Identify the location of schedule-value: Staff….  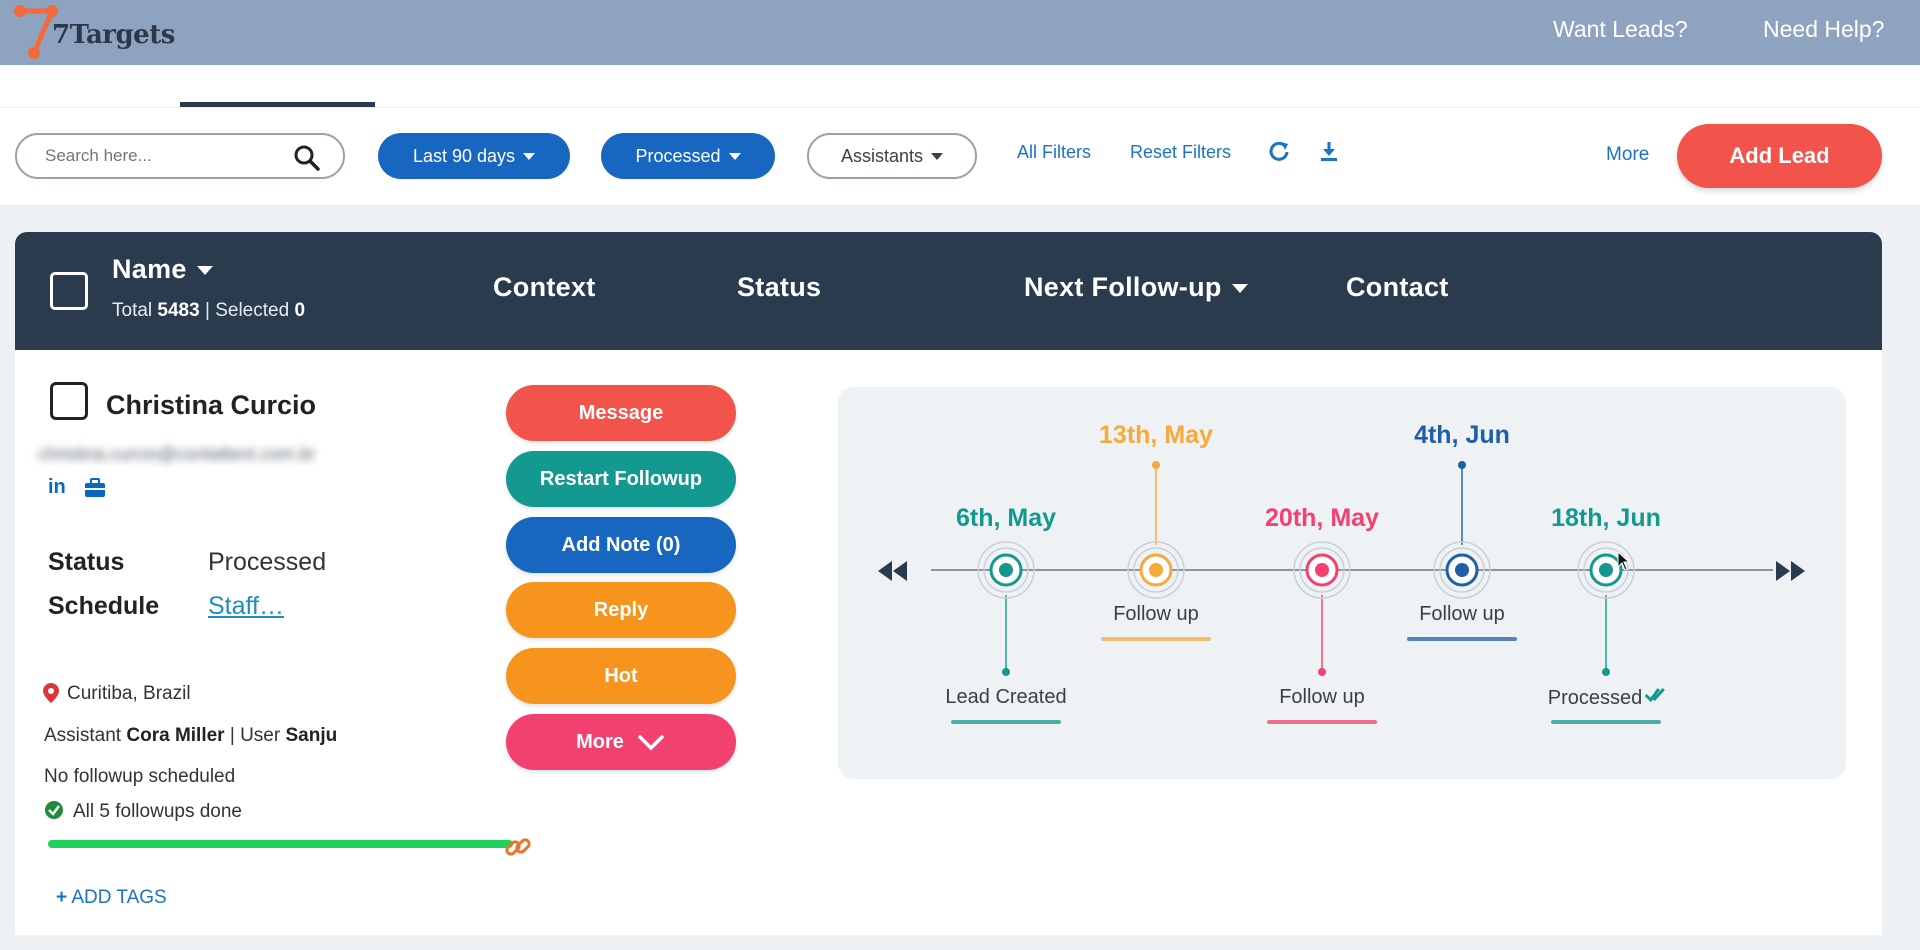
(246, 606).